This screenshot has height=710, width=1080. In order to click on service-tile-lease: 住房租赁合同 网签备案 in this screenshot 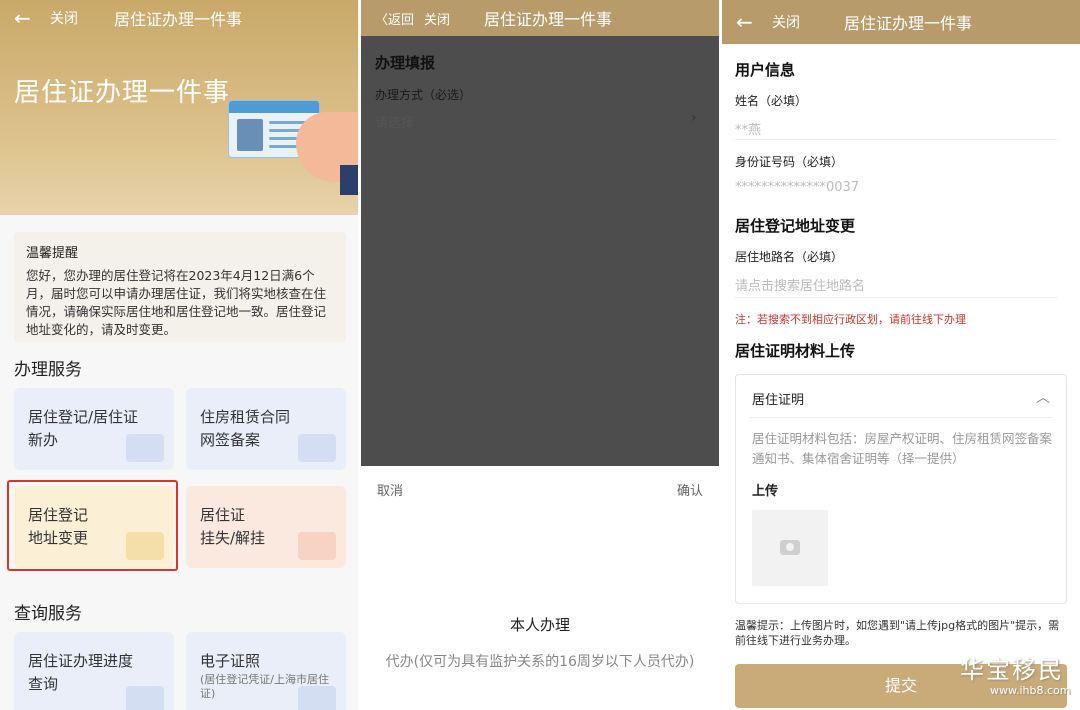, I will do `click(266, 429)`.